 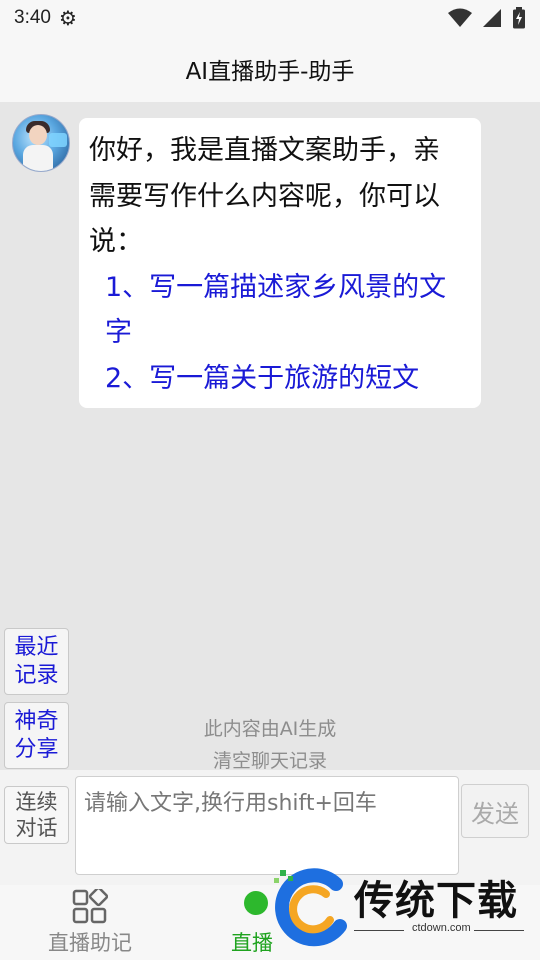 What do you see at coordinates (270, 69) in the screenshot?
I see `page-title: AI直播助手-助手` at bounding box center [270, 69].